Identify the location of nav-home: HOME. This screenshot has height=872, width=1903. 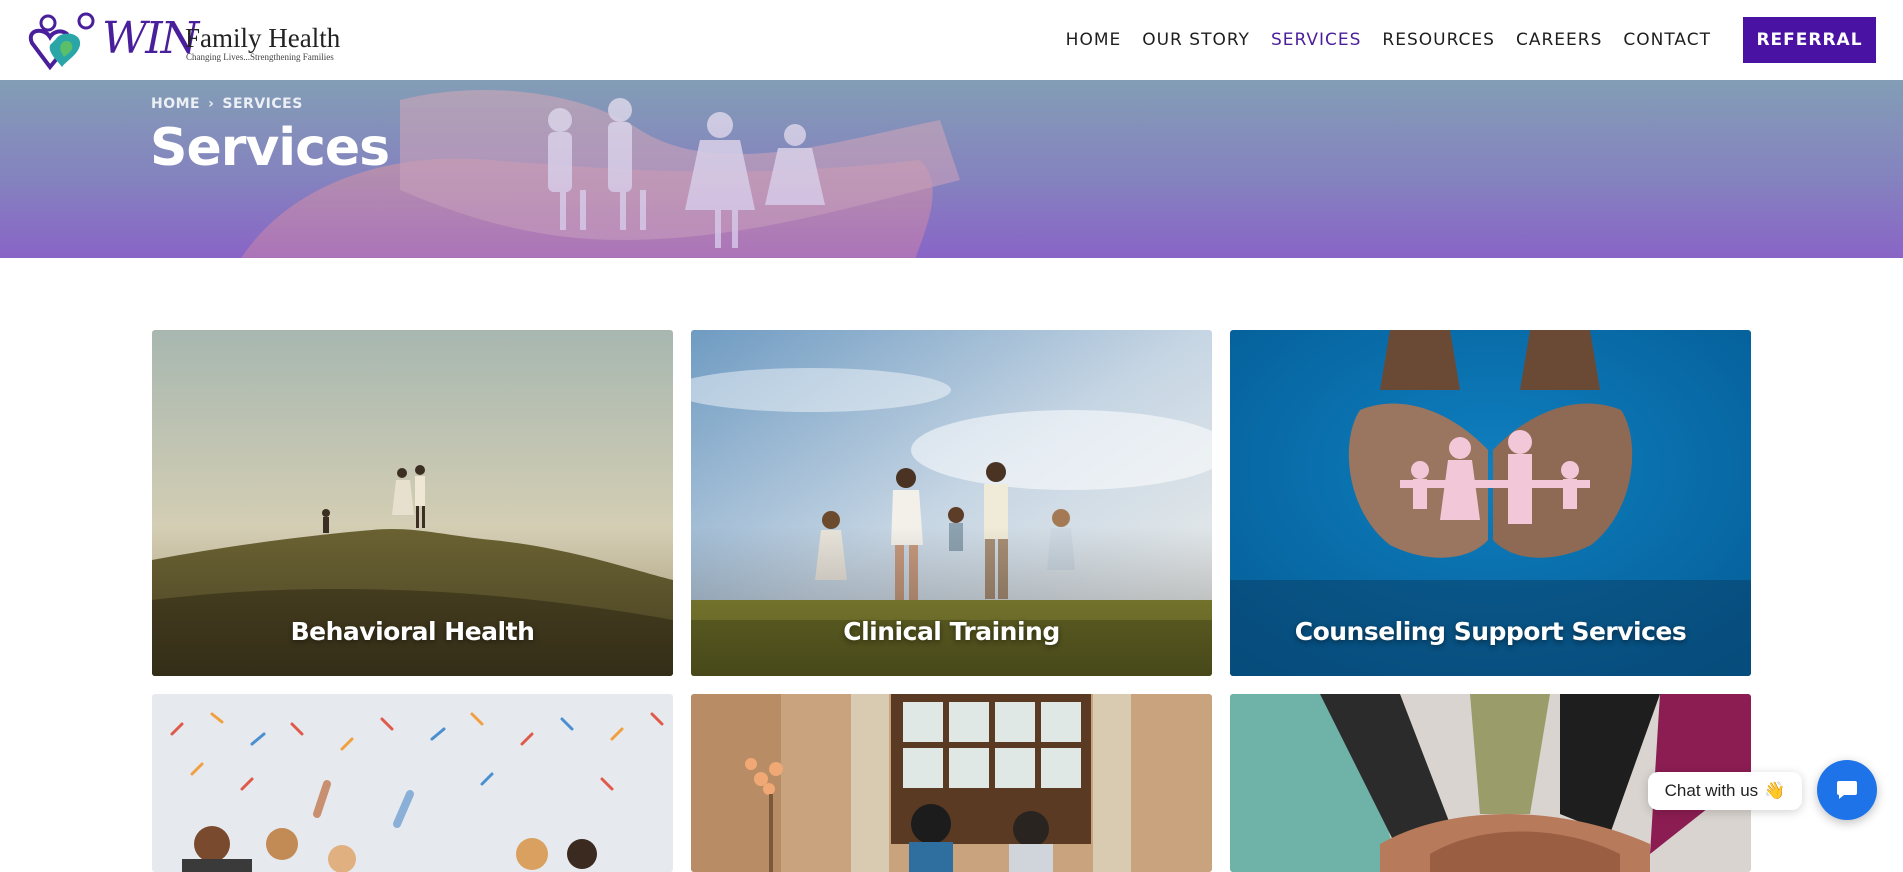
(1094, 40).